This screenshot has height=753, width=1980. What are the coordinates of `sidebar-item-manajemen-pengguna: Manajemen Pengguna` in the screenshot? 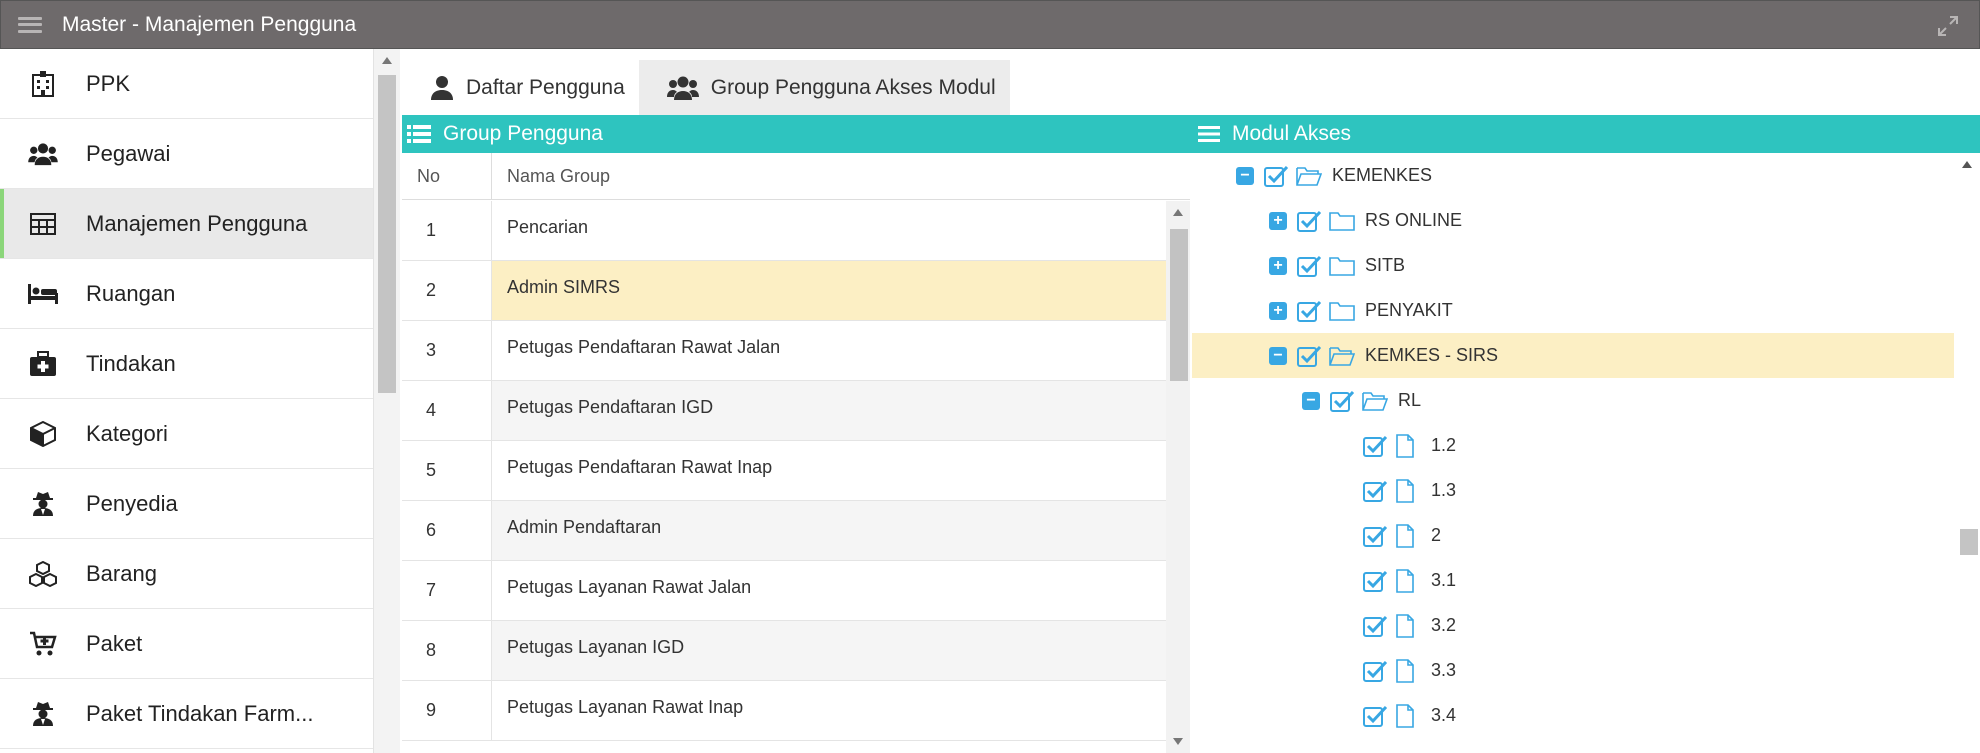 It's located at (186, 224).